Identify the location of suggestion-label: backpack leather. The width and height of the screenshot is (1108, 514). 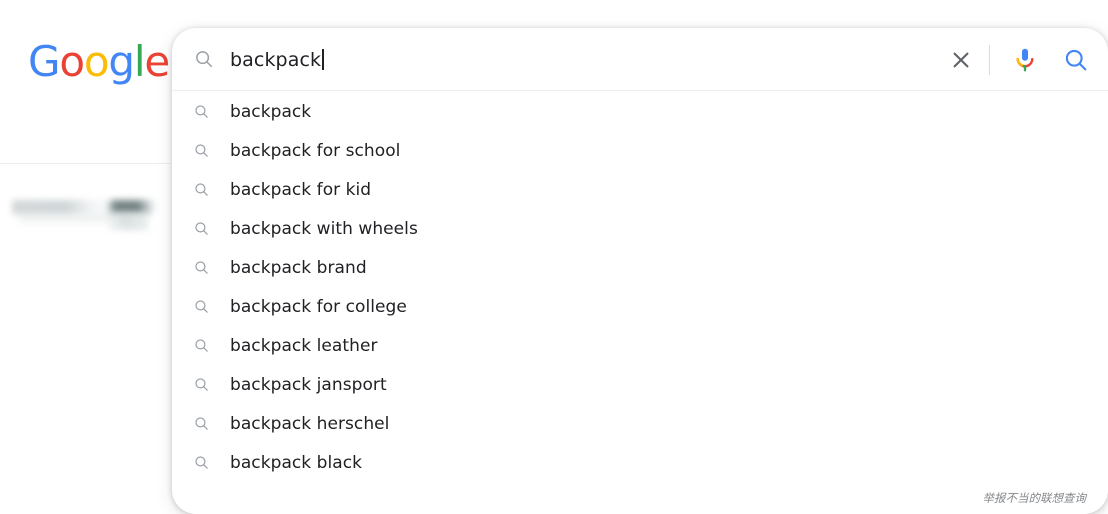
(304, 345).